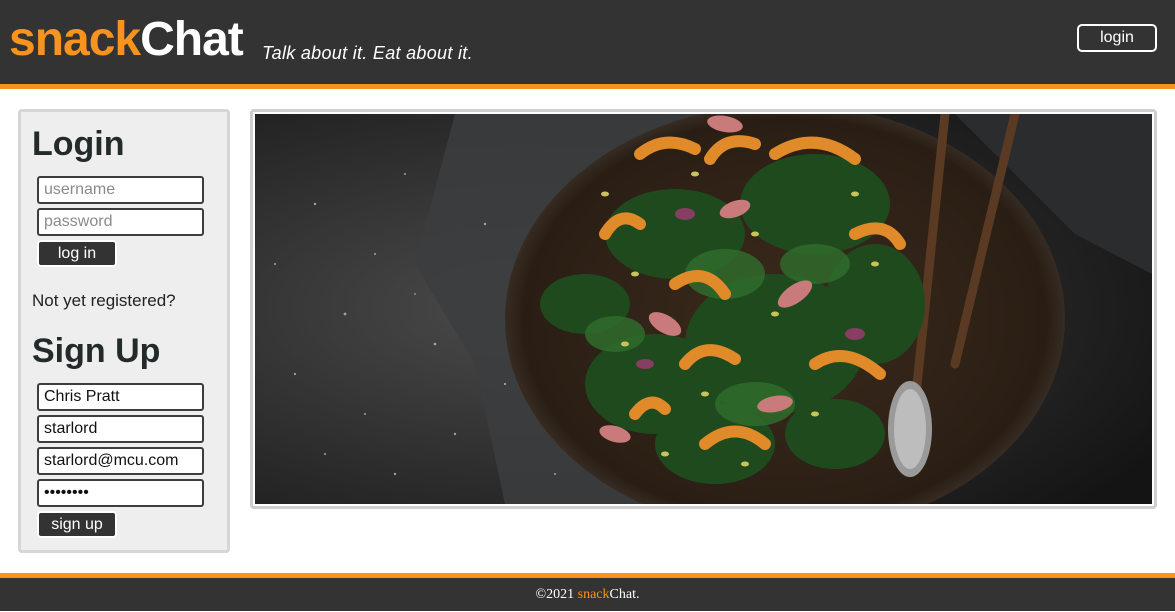 The image size is (1175, 612). Describe the element at coordinates (192, 39) in the screenshot. I see `brand-logo-chat: Chat` at that location.